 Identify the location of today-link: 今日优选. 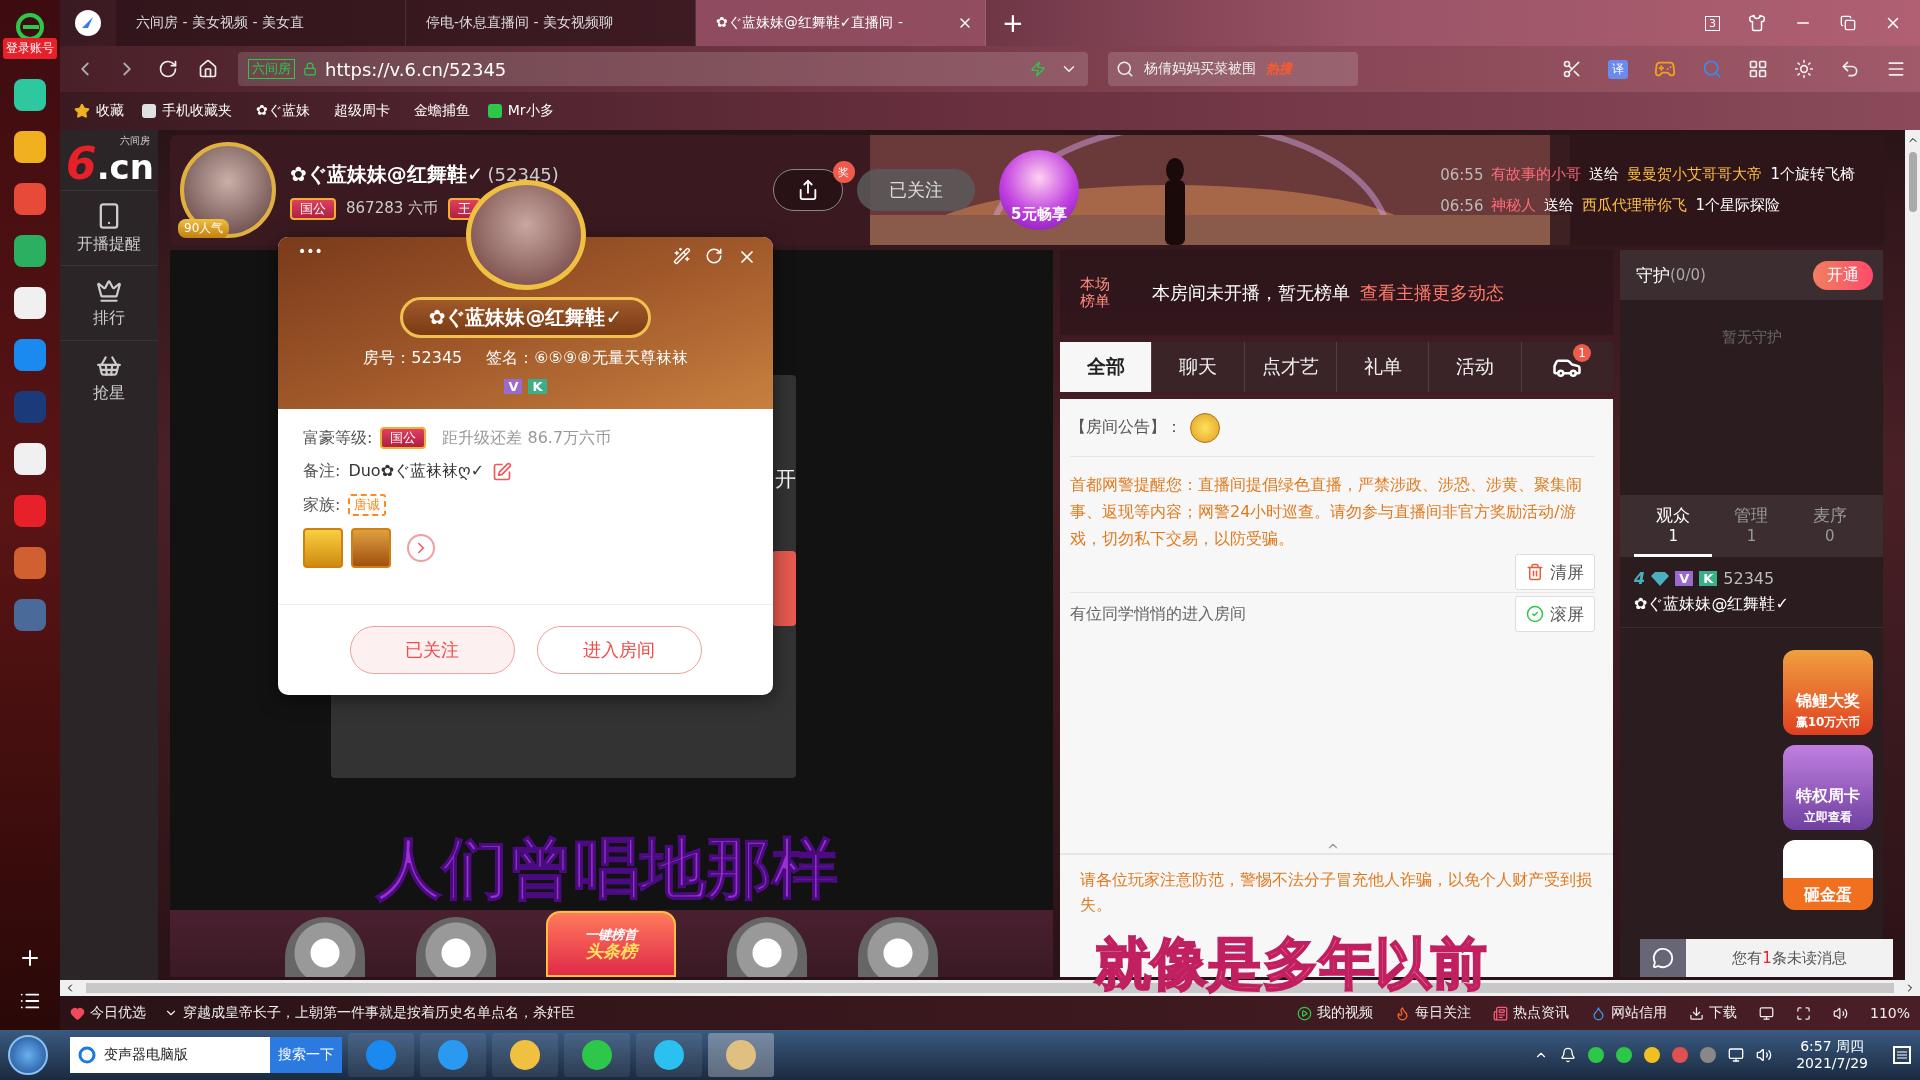
(118, 1013).